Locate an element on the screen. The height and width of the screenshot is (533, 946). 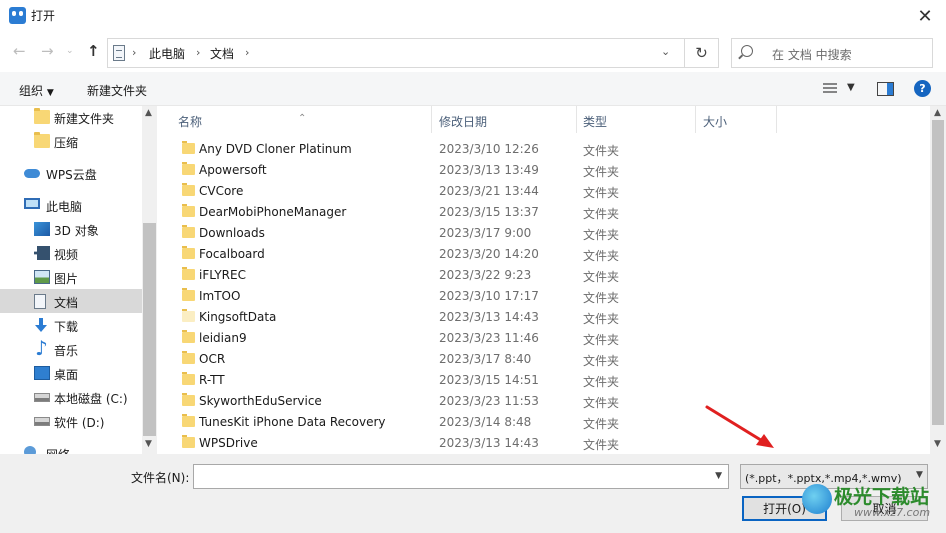
sidebar-item: 新建文件夹 is located at coordinates (71, 117).